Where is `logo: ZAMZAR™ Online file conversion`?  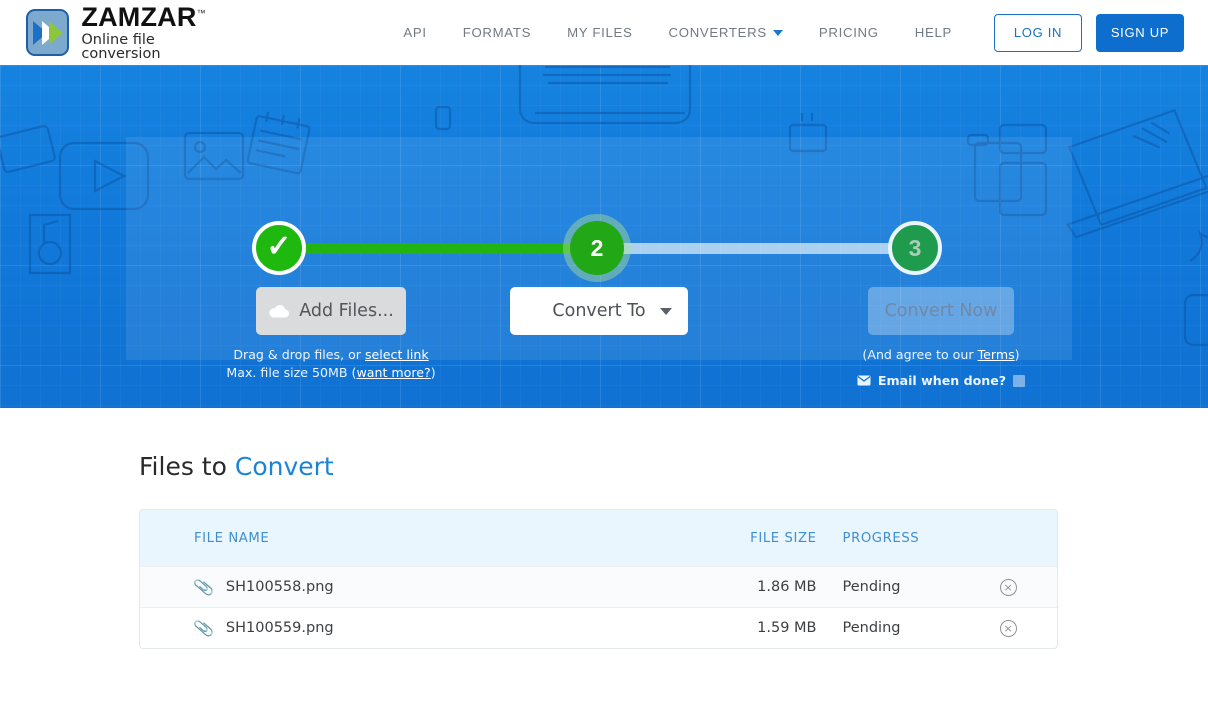 logo: ZAMZAR™ Online file conversion is located at coordinates (125, 31).